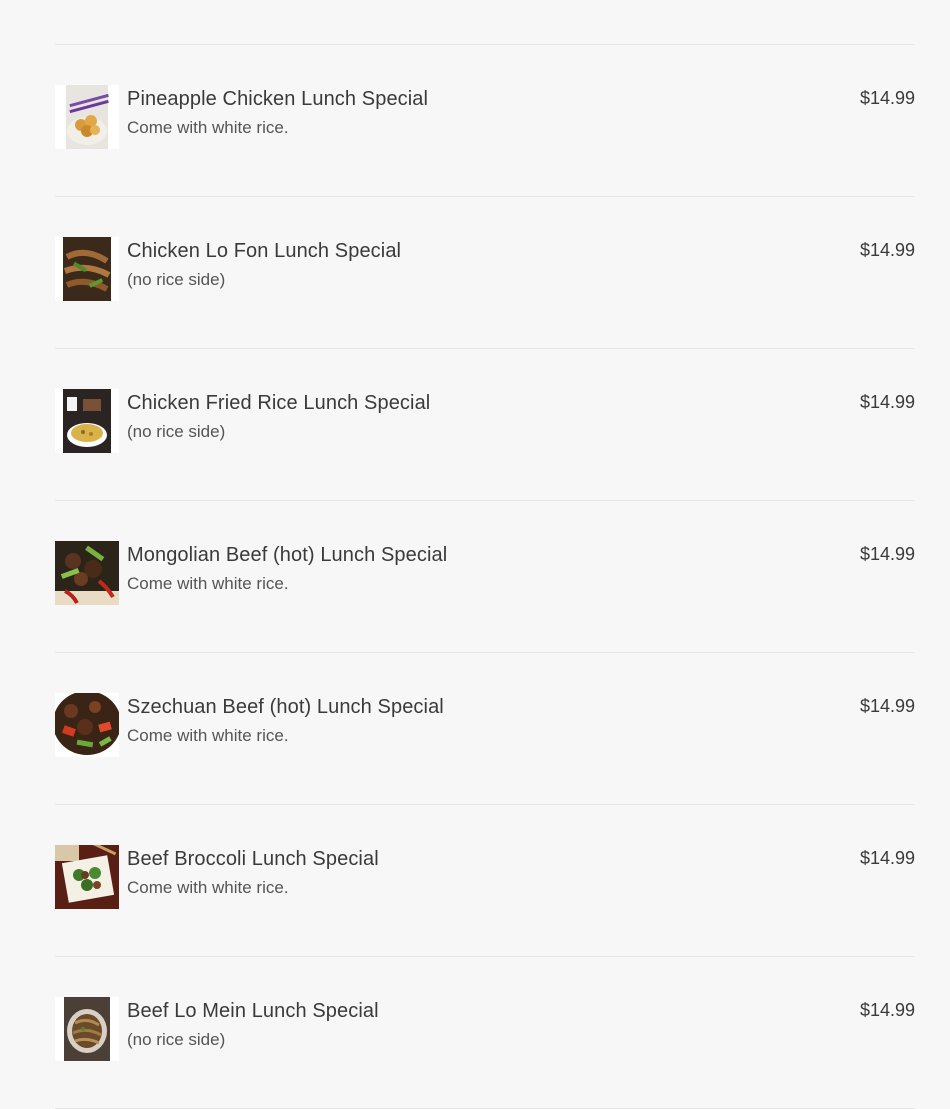 Image resolution: width=950 pixels, height=1109 pixels. I want to click on chicken-fried-rice-photo-icon, so click(87, 421).